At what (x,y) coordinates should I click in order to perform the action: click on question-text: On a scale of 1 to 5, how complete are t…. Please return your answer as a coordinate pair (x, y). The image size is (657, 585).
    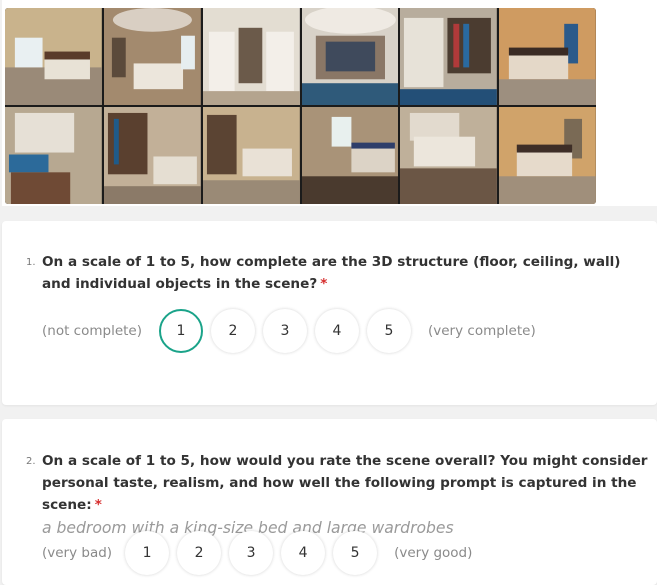
    Looking at the image, I should click on (339, 273).